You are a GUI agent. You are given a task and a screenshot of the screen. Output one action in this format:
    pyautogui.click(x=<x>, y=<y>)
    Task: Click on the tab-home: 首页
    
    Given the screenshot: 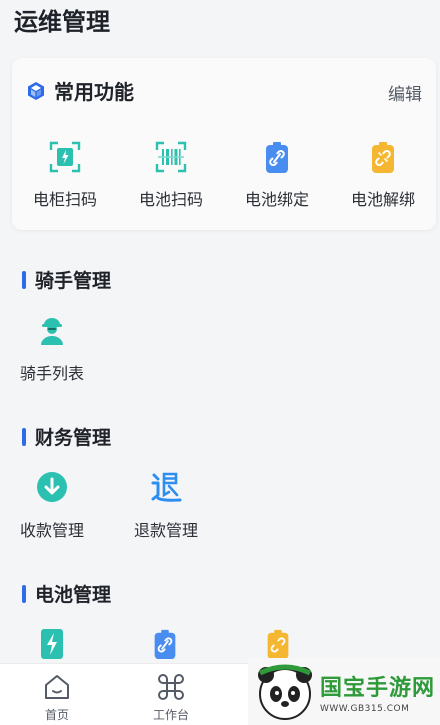 What is the action you would take?
    pyautogui.click(x=57, y=694)
    